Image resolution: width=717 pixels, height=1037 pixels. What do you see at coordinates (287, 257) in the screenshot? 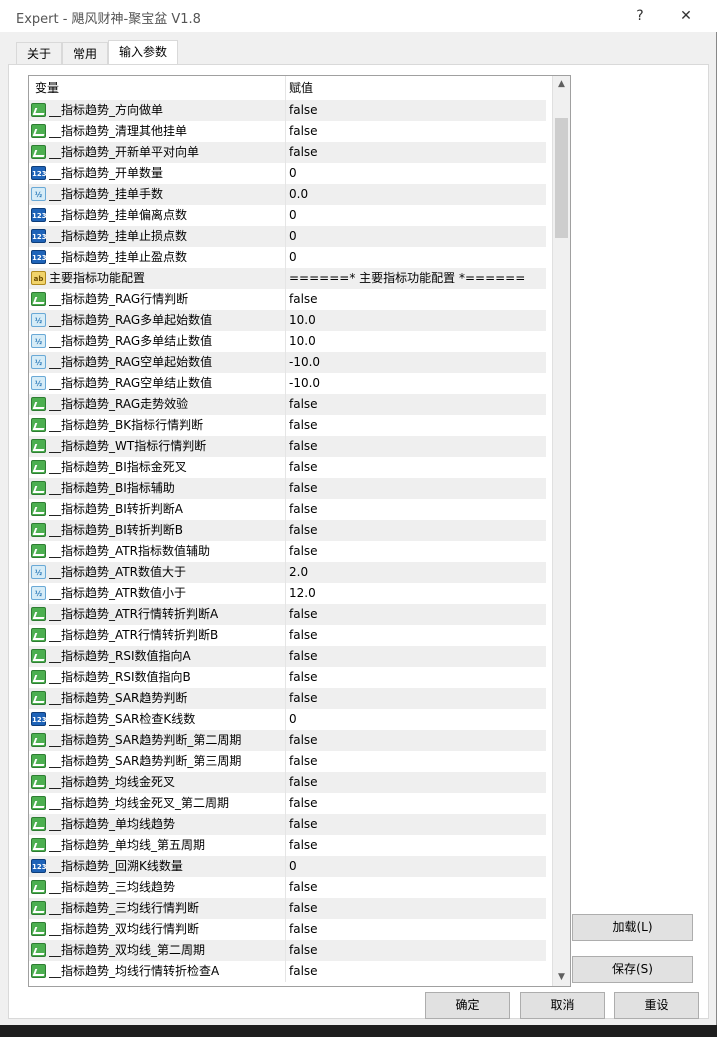
I see `table-row: 123 __指标趋势_挂单止盈点数 0` at bounding box center [287, 257].